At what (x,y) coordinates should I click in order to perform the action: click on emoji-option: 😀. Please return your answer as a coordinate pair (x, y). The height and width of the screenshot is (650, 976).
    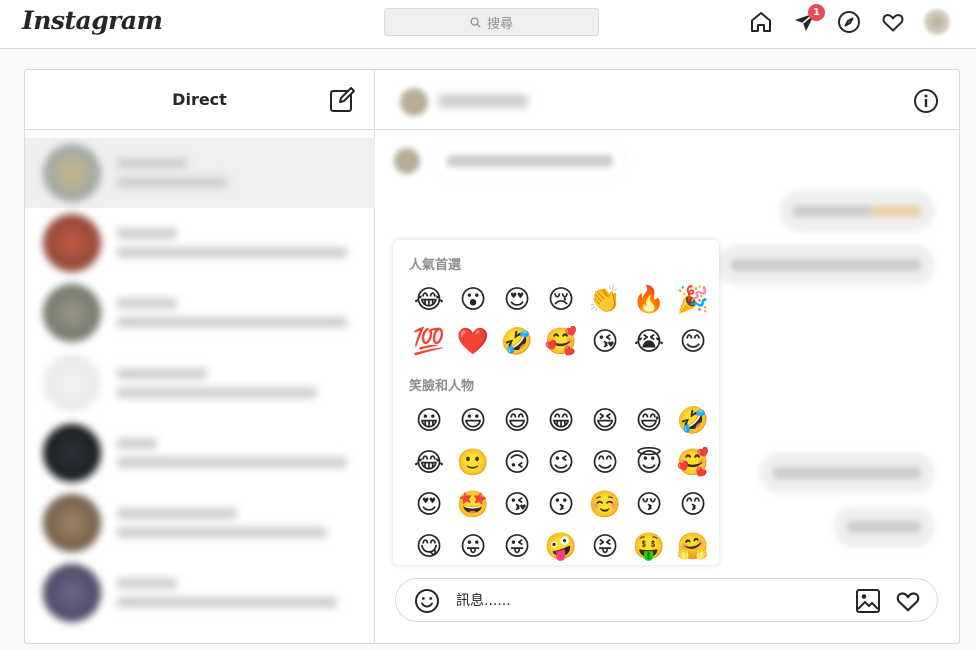
    Looking at the image, I should click on (429, 421).